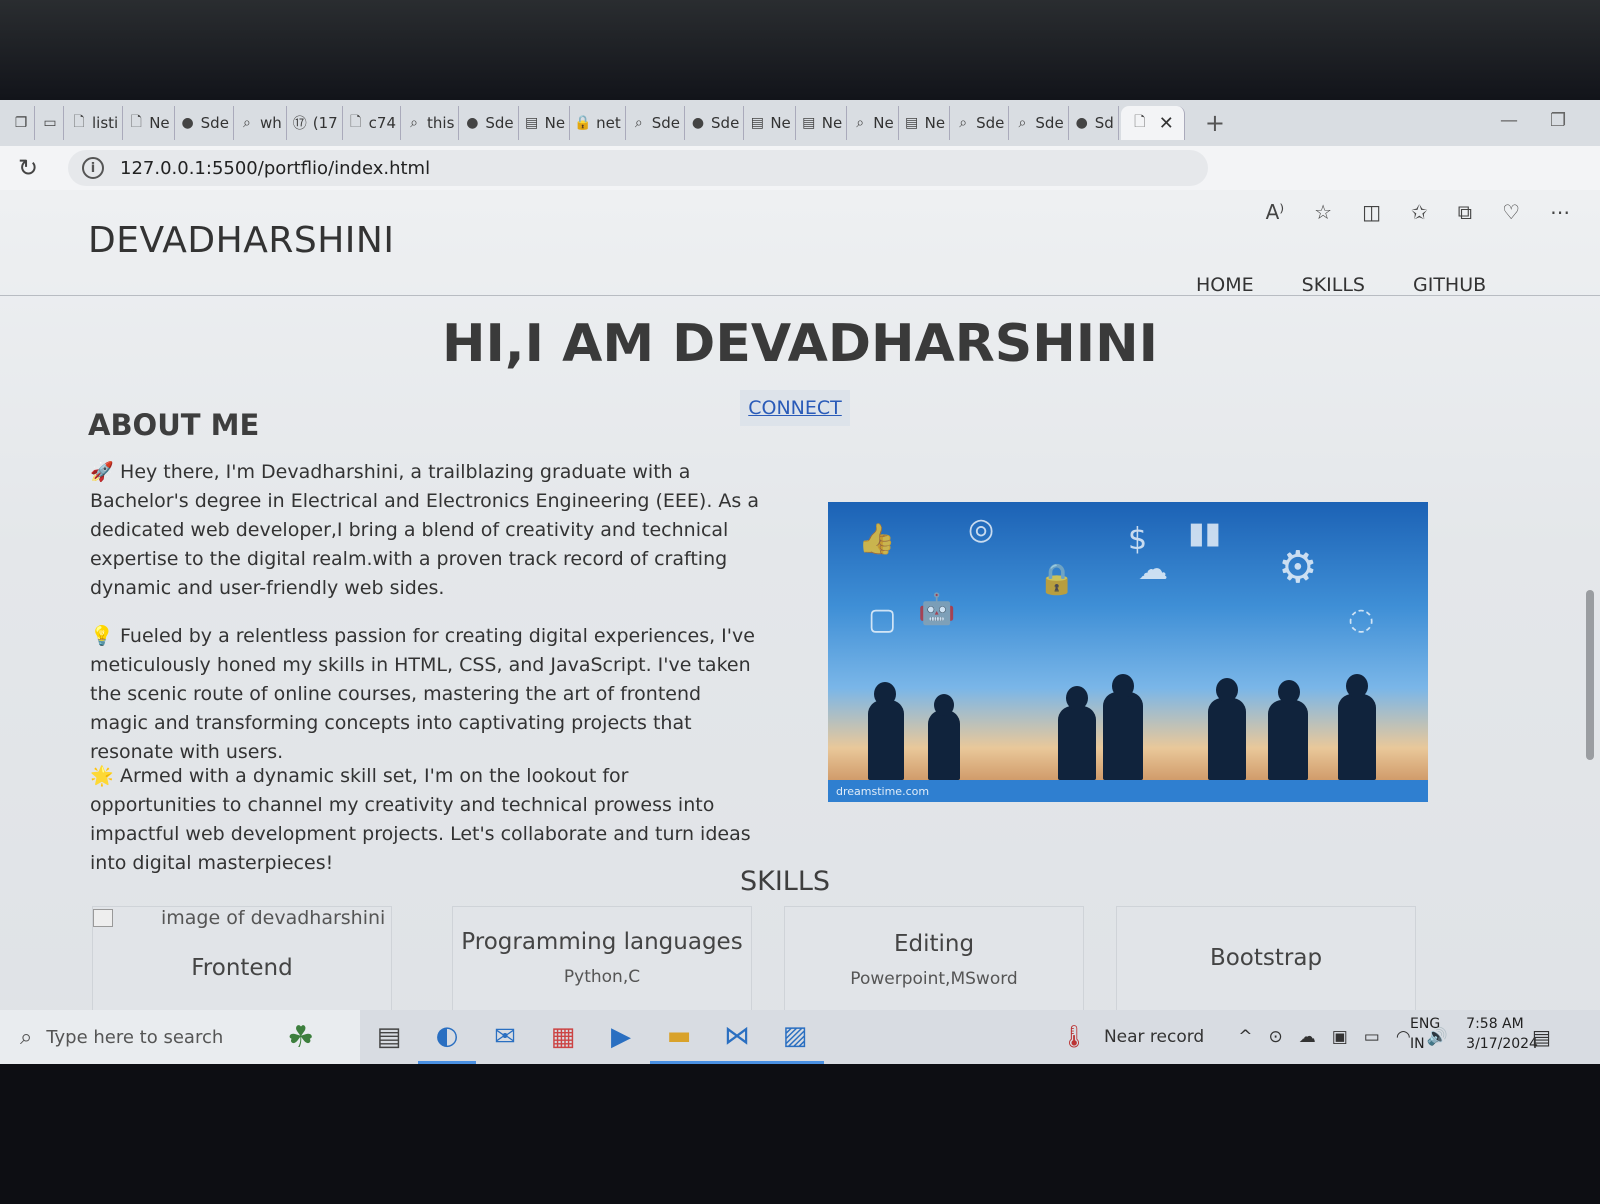 This screenshot has width=1600, height=1204. What do you see at coordinates (1057, 579) in the screenshot?
I see `lock-icon: 🔒` at bounding box center [1057, 579].